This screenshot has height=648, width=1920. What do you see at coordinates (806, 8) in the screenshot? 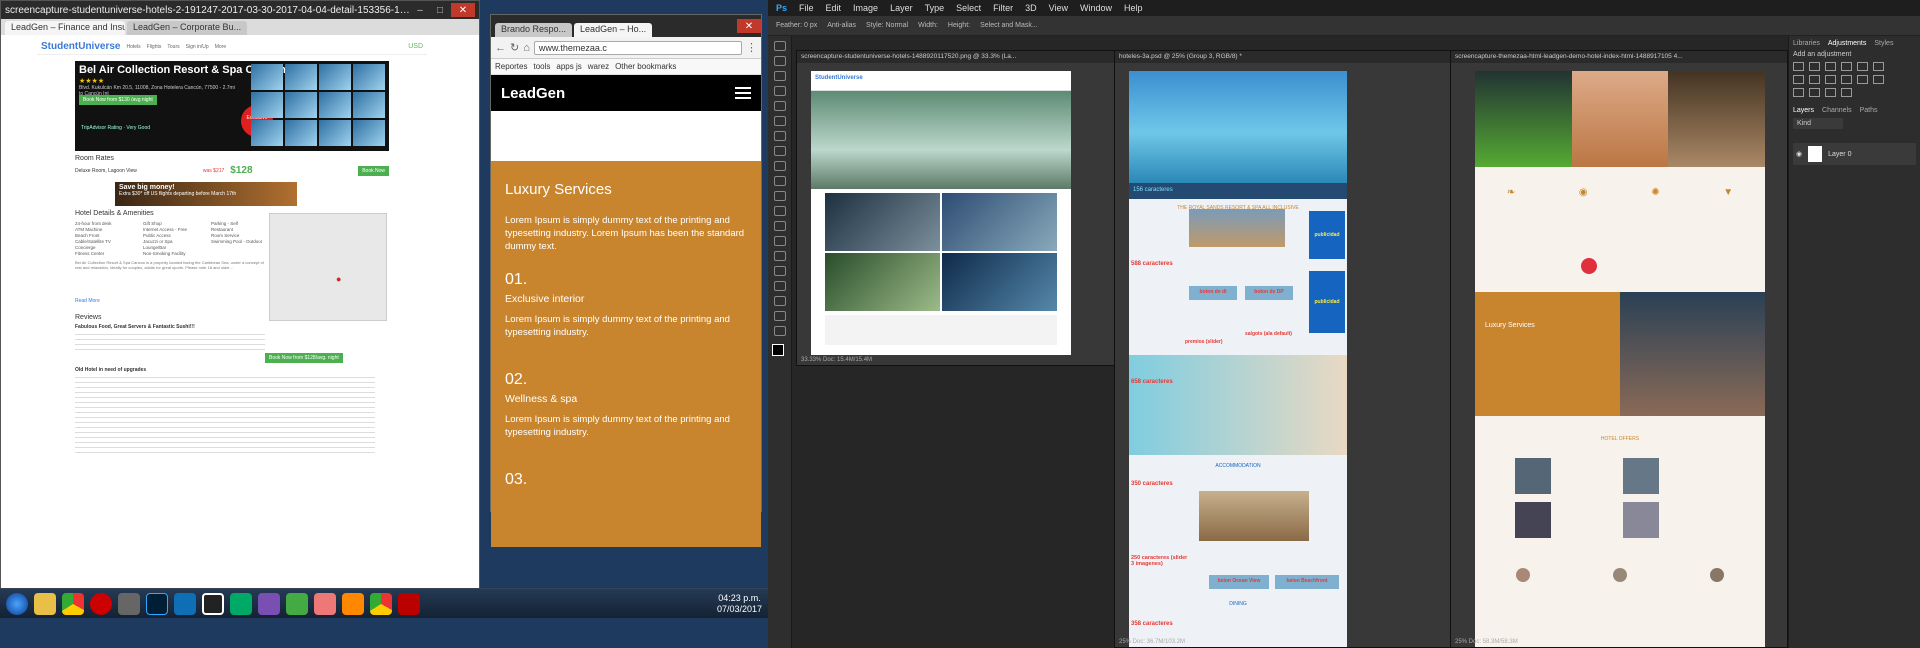
I see `ps-menu-item: File` at bounding box center [806, 8].